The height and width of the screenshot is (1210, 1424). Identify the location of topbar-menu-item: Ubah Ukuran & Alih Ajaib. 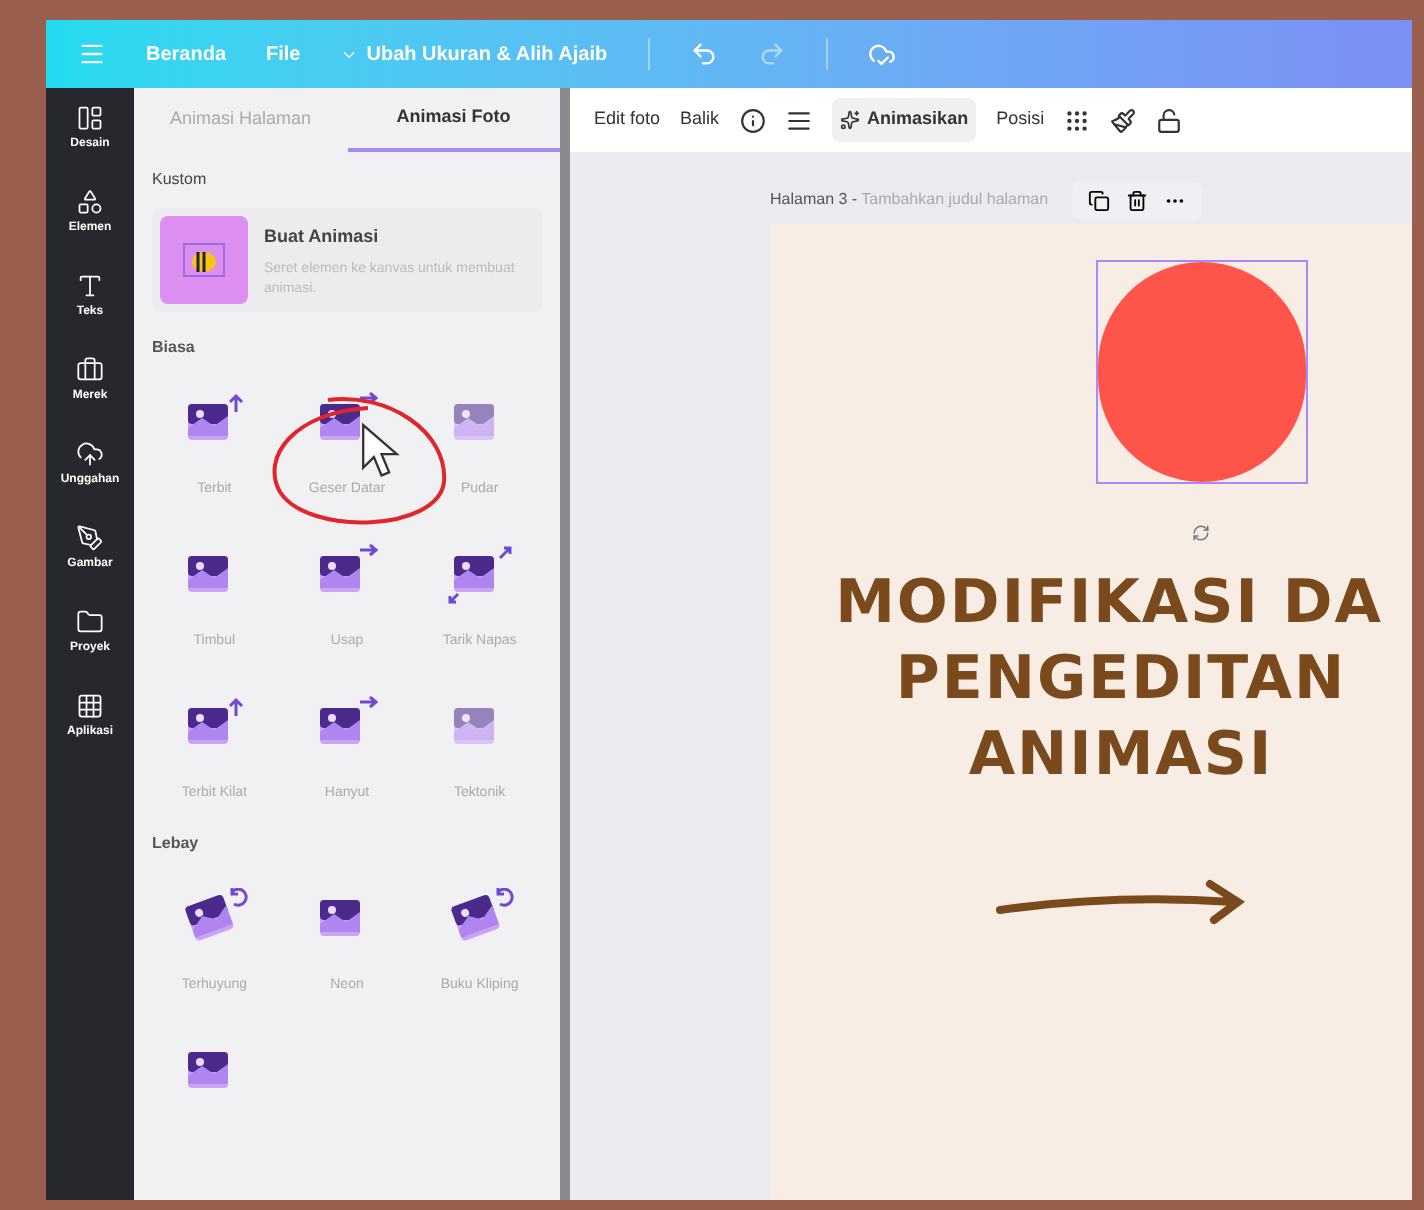
(474, 54).